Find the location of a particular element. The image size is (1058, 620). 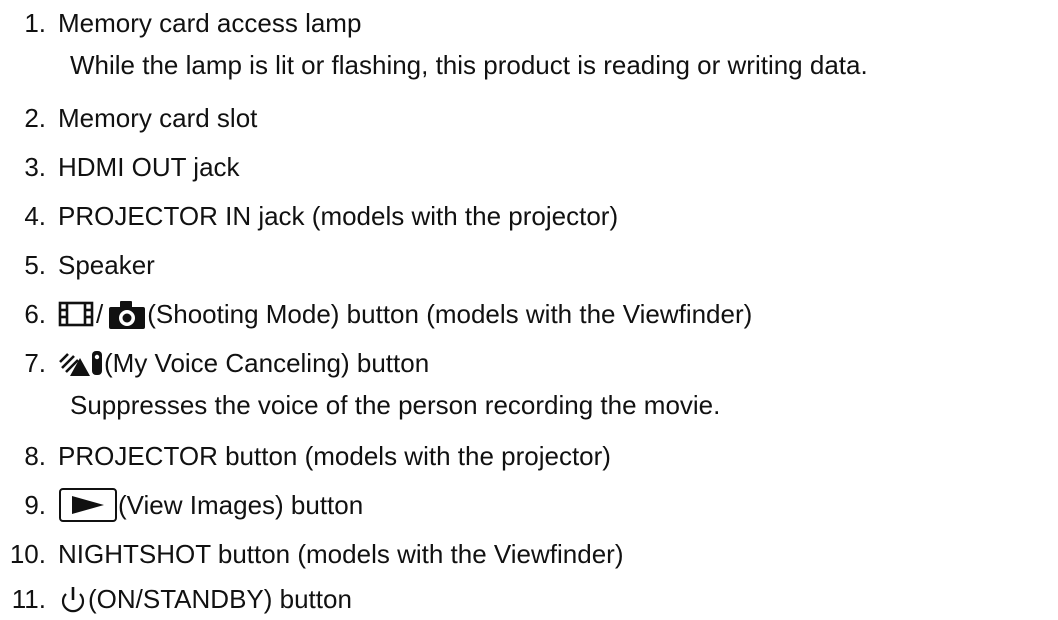

list-item: 3. HDMI OUT jack is located at coordinates (120, 167).